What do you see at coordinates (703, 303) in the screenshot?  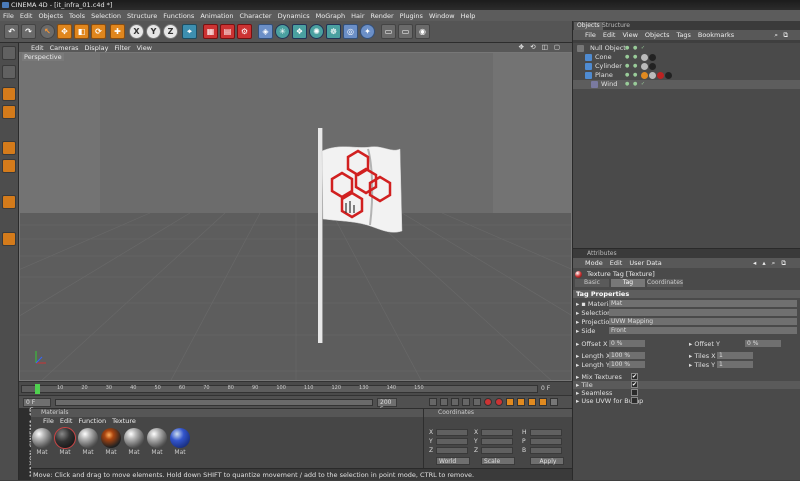 I see `material-link-field: Mat` at bounding box center [703, 303].